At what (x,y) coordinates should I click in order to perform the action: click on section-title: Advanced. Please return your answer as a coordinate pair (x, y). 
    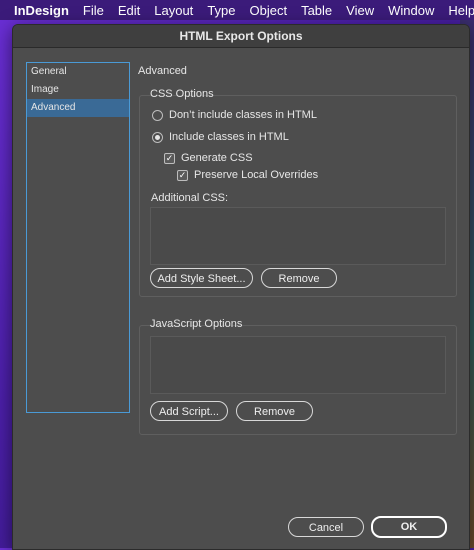
    Looking at the image, I should click on (162, 71).